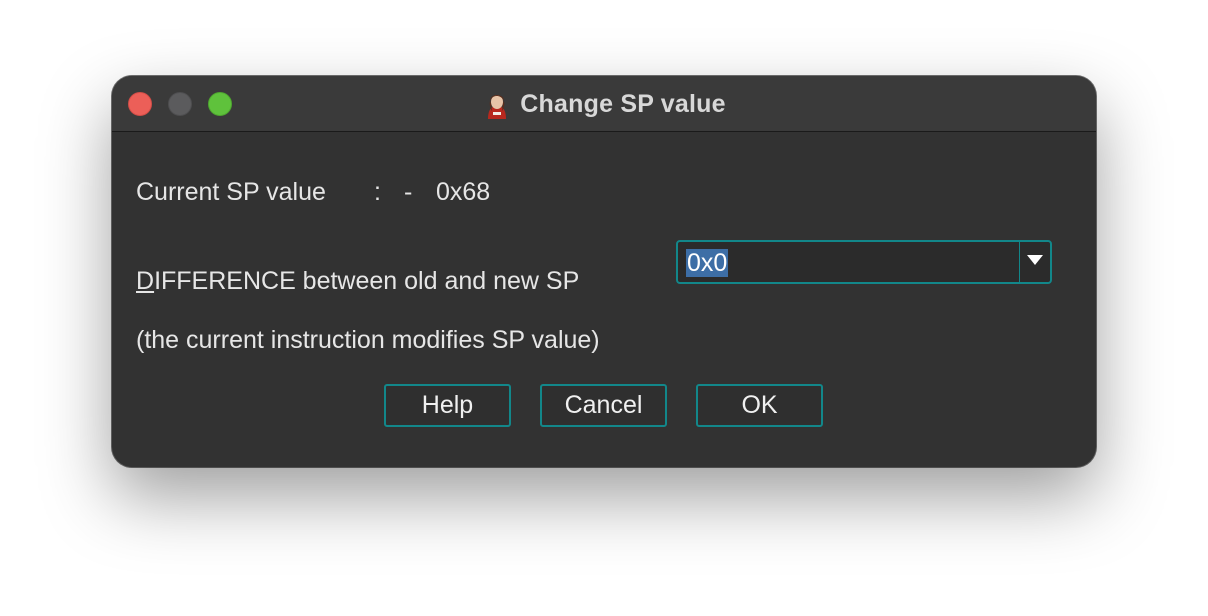 Image resolution: width=1208 pixels, height=616 pixels. I want to click on chevron-down-icon, so click(1035, 262).